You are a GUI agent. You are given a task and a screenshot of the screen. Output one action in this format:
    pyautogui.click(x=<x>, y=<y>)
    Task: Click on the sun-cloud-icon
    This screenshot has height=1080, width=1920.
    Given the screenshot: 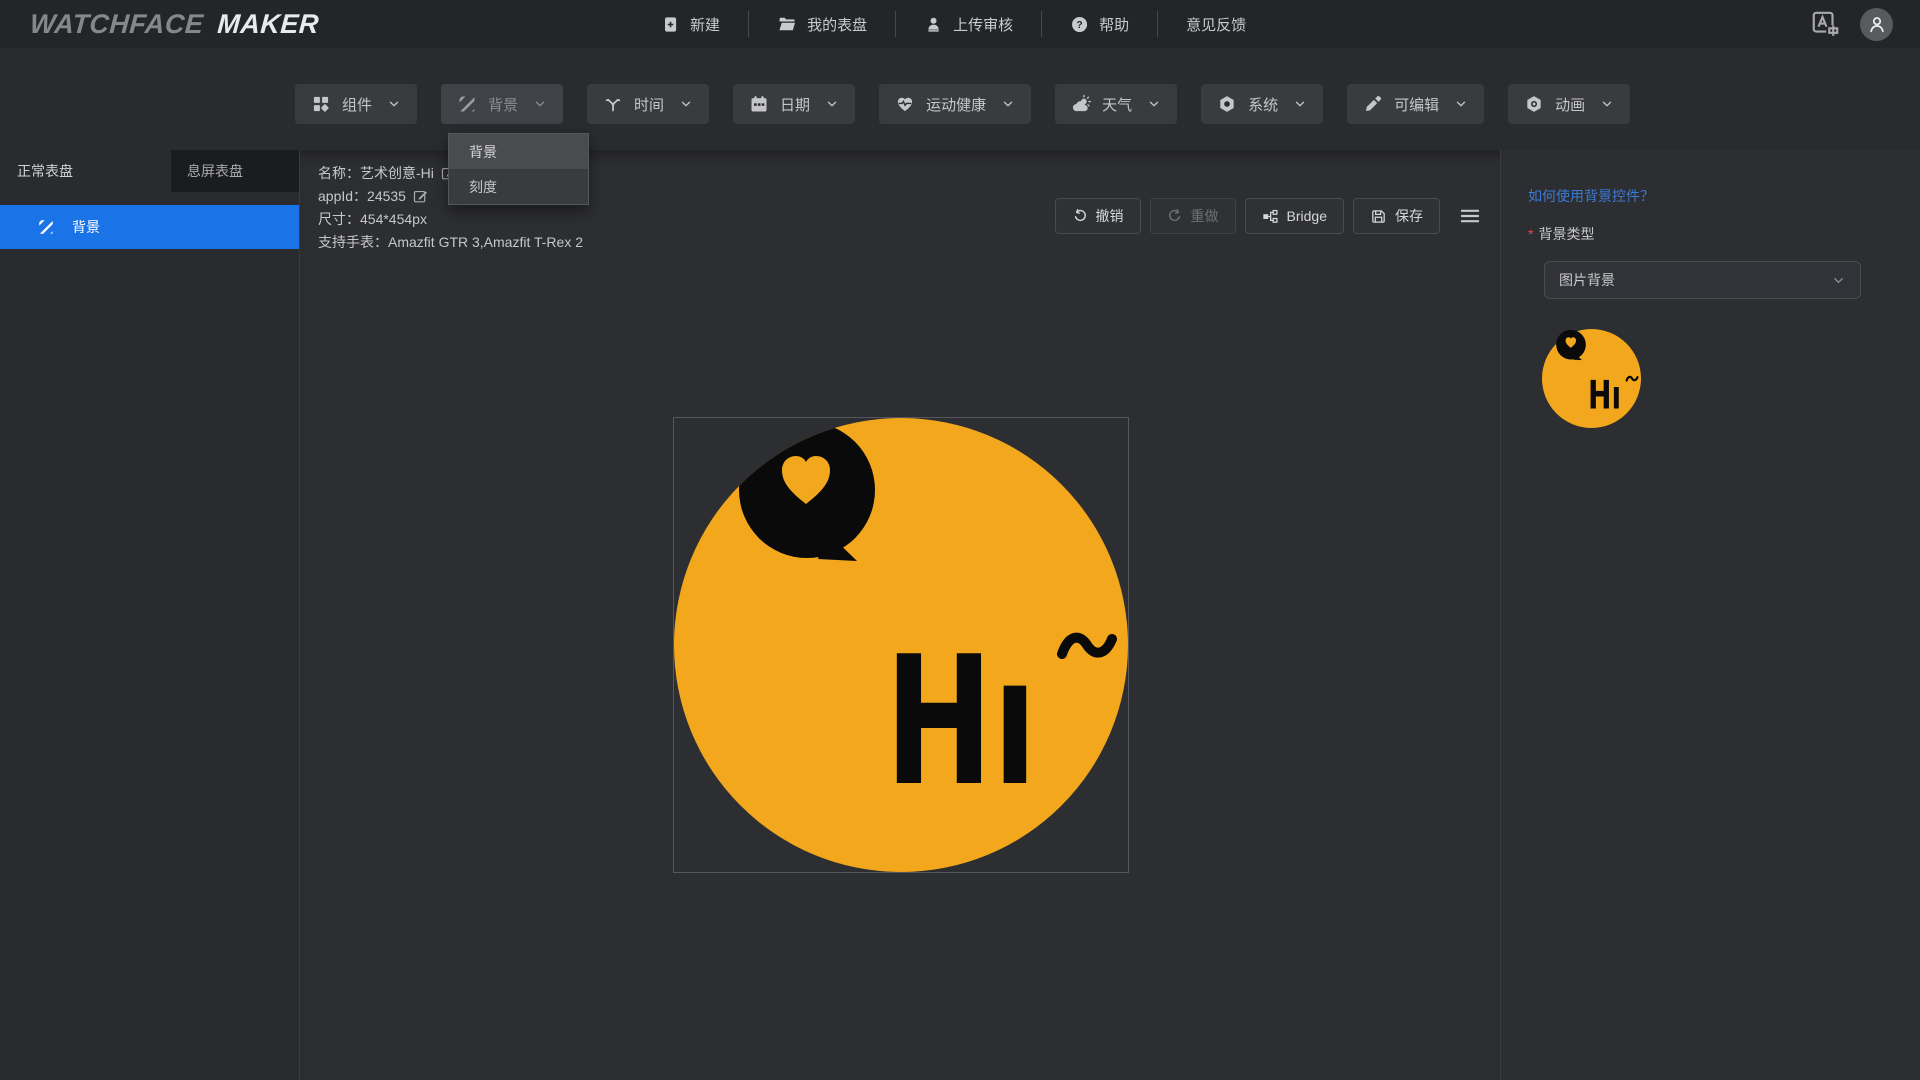 What is the action you would take?
    pyautogui.click(x=1081, y=104)
    